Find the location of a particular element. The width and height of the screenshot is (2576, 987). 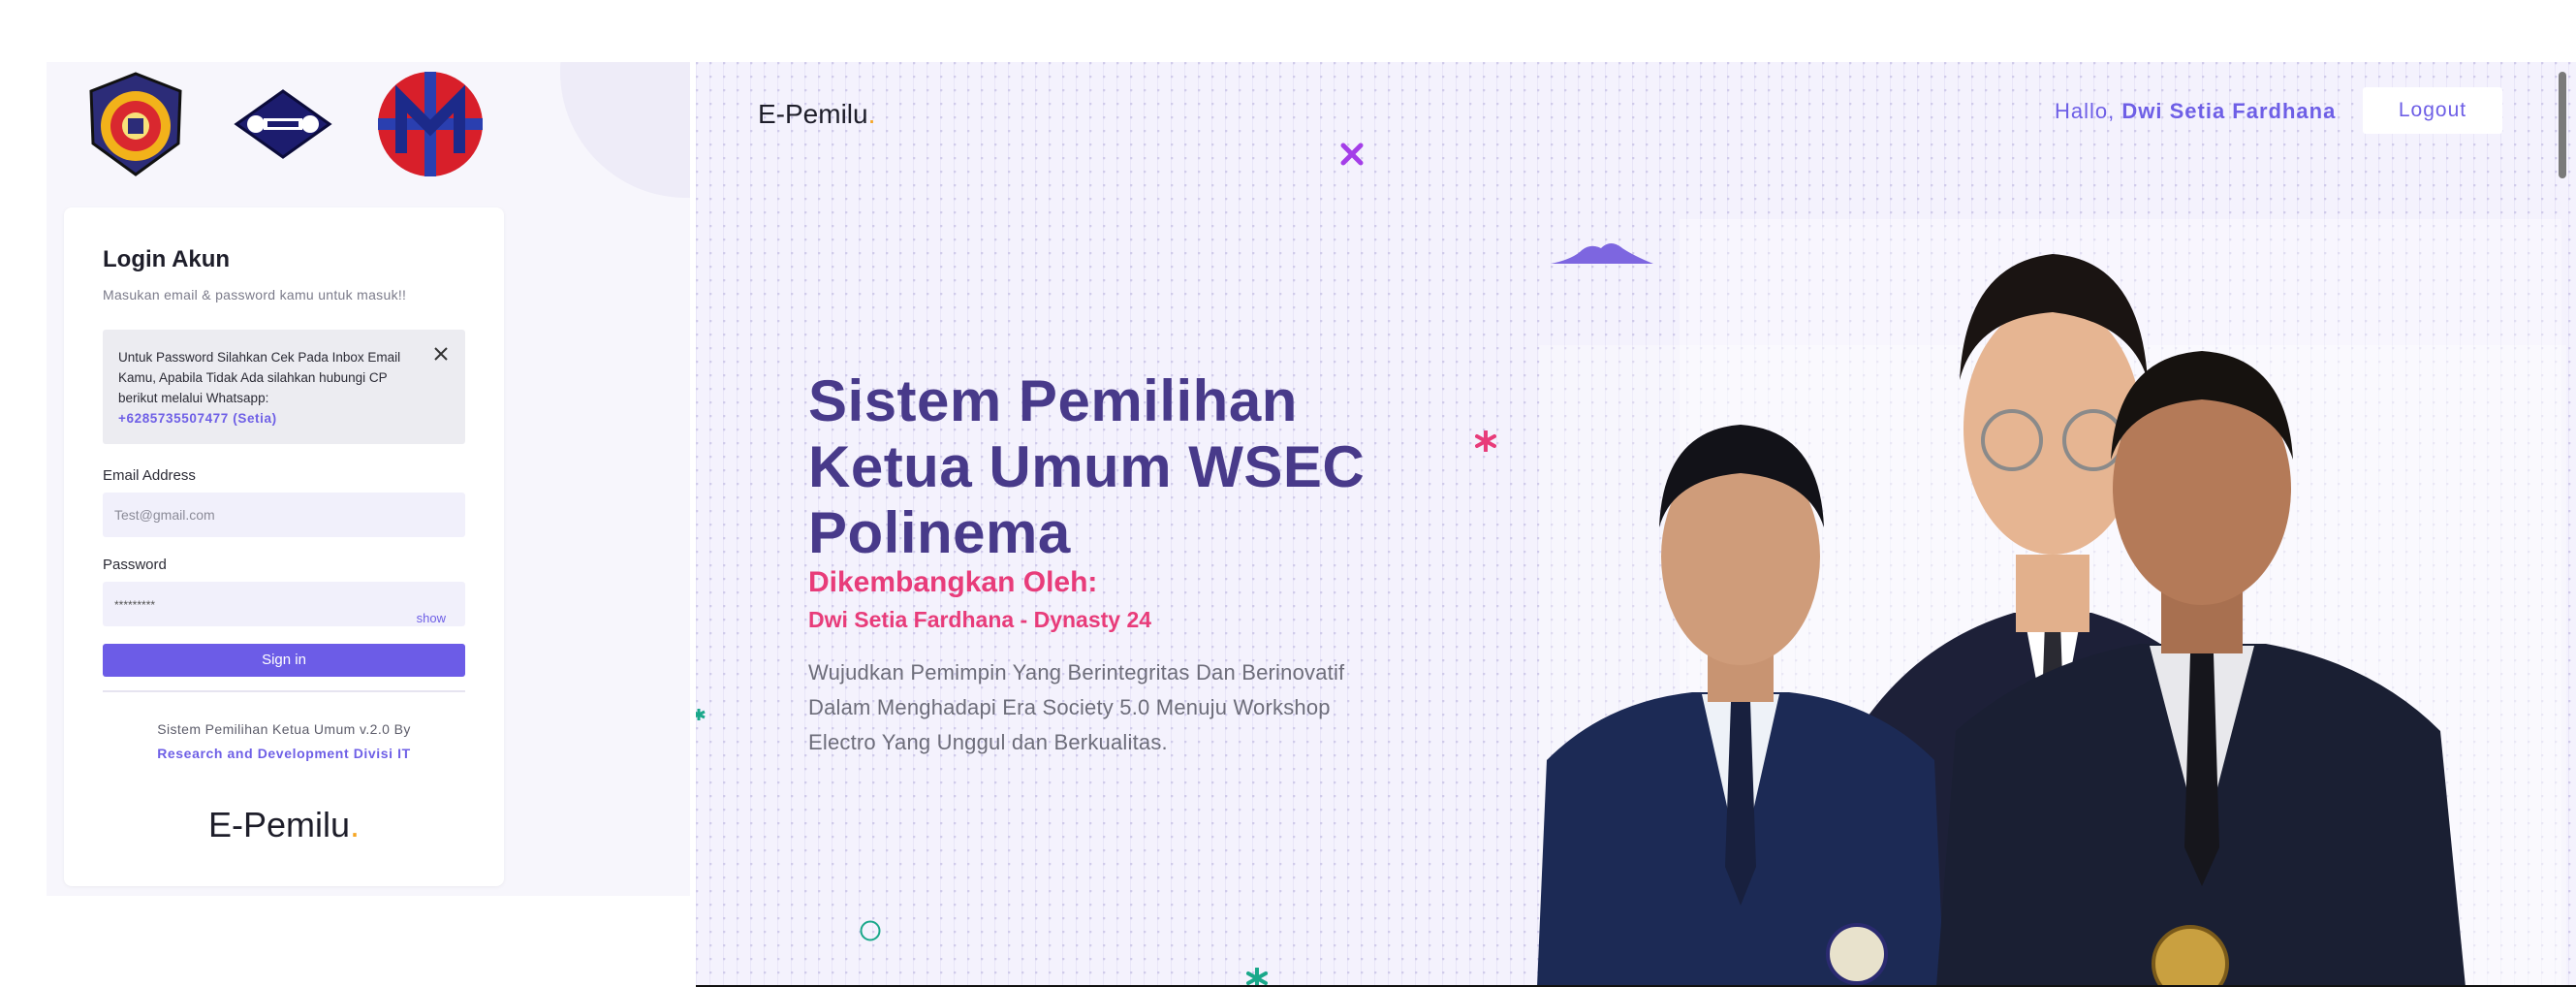

user-greeting: Hallo, Dwi Setia Fardhana is located at coordinates (2195, 111).